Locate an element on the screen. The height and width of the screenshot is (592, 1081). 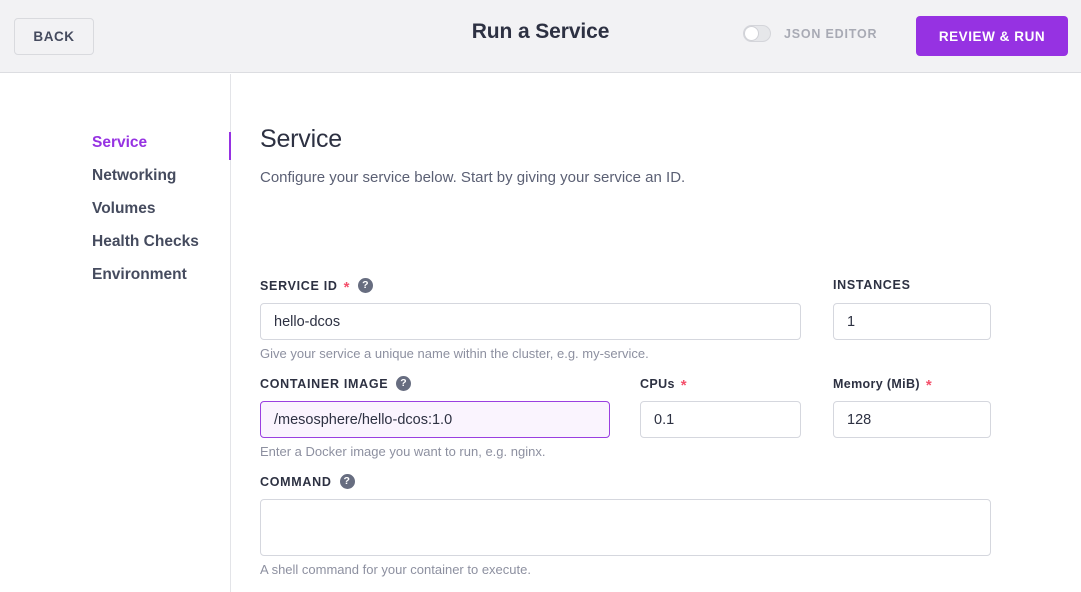
review-and-run-label: REVIEW & RUN is located at coordinates (992, 36).